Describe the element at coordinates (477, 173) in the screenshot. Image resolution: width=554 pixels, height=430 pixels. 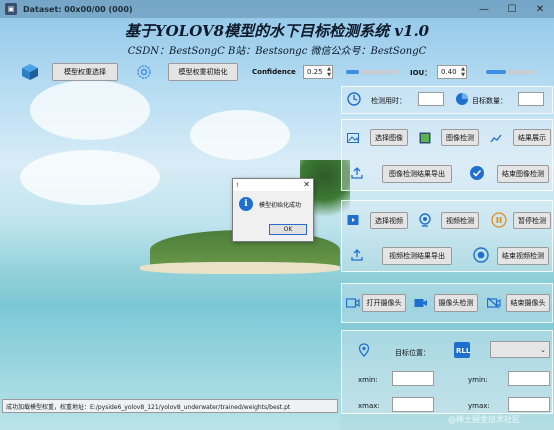
I see `check-circle-icon` at that location.